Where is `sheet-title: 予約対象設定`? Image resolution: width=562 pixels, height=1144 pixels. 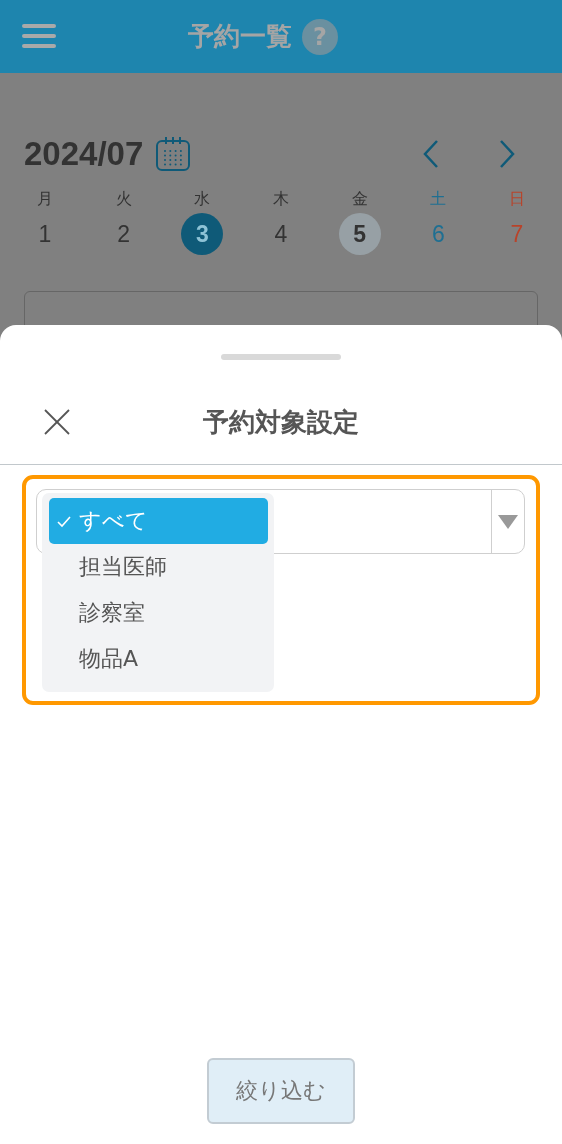 sheet-title: 予約対象設定 is located at coordinates (281, 422).